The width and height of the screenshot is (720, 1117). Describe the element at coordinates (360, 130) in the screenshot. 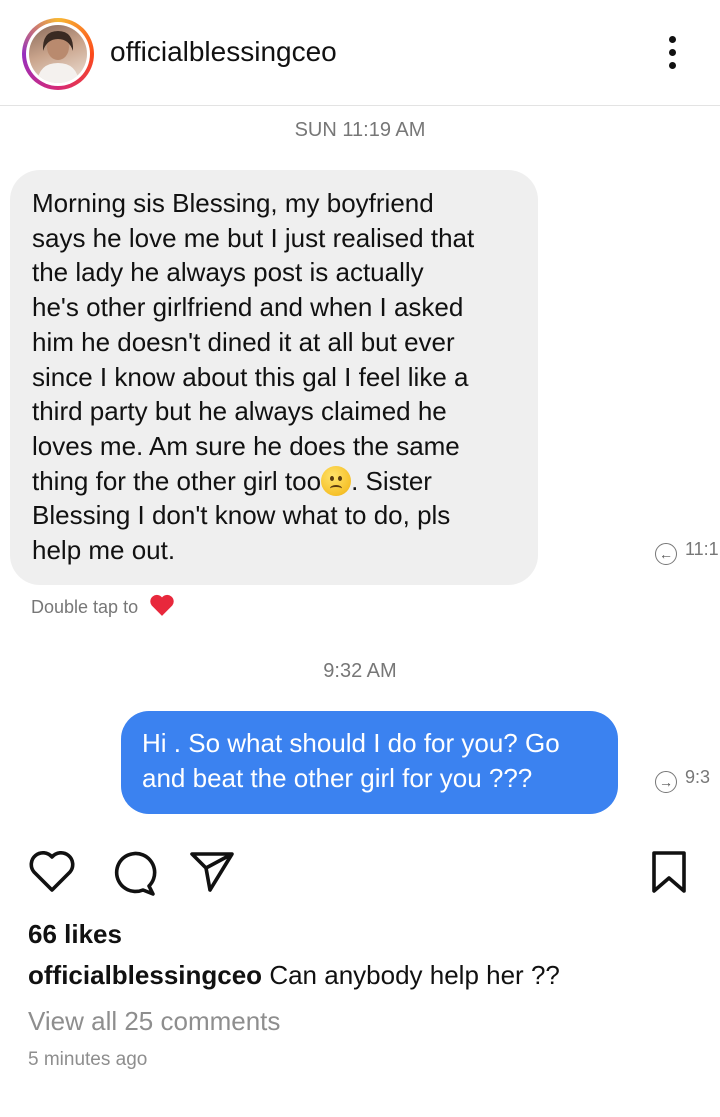

I see `chat-timestamp: SUN 11:19 AM` at that location.